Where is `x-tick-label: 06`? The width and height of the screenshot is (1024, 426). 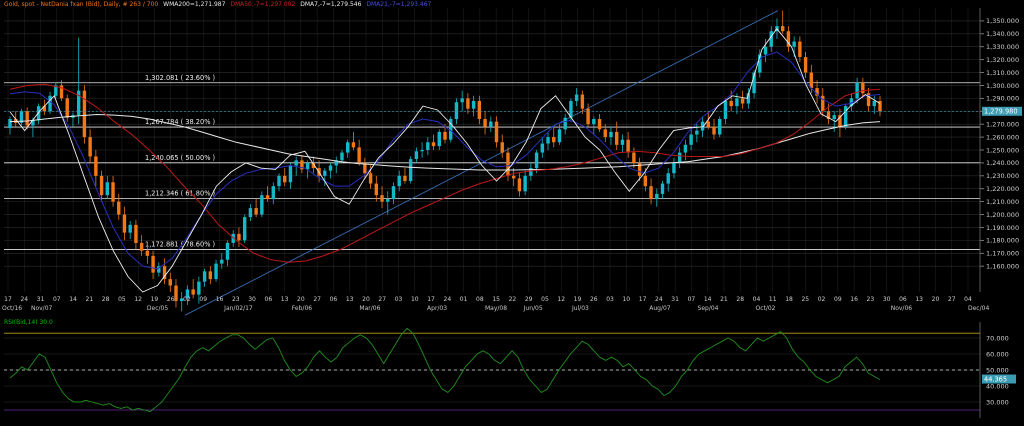 x-tick-label: 06 is located at coordinates (903, 299).